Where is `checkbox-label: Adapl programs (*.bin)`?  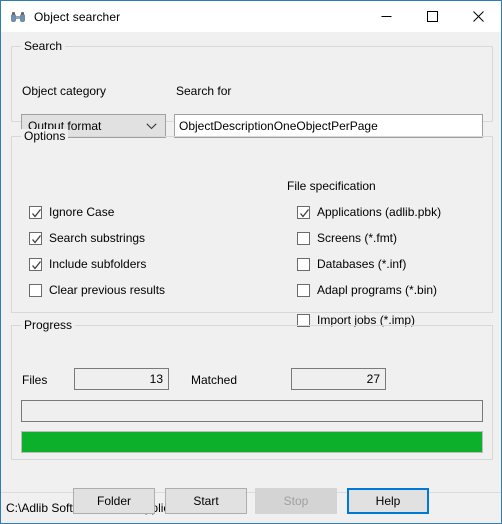 checkbox-label: Adapl programs (*.bin) is located at coordinates (377, 290).